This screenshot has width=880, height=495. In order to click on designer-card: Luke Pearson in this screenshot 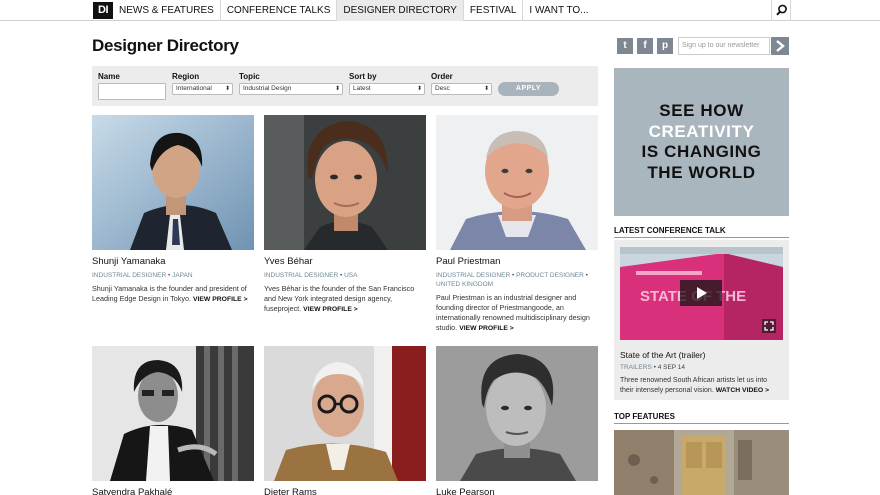, I will do `click(517, 420)`.